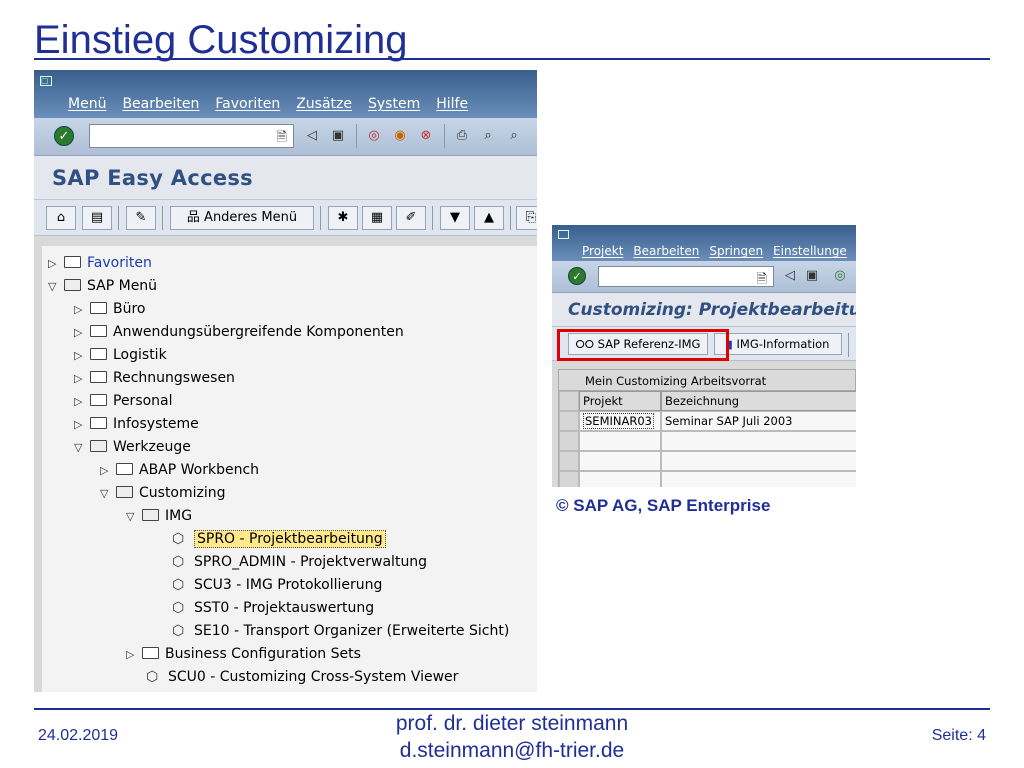  I want to click on tree-node-anwendungsuebergreifende: ▷ Anwendungsübergreifende Komponenten, so click(239, 332).